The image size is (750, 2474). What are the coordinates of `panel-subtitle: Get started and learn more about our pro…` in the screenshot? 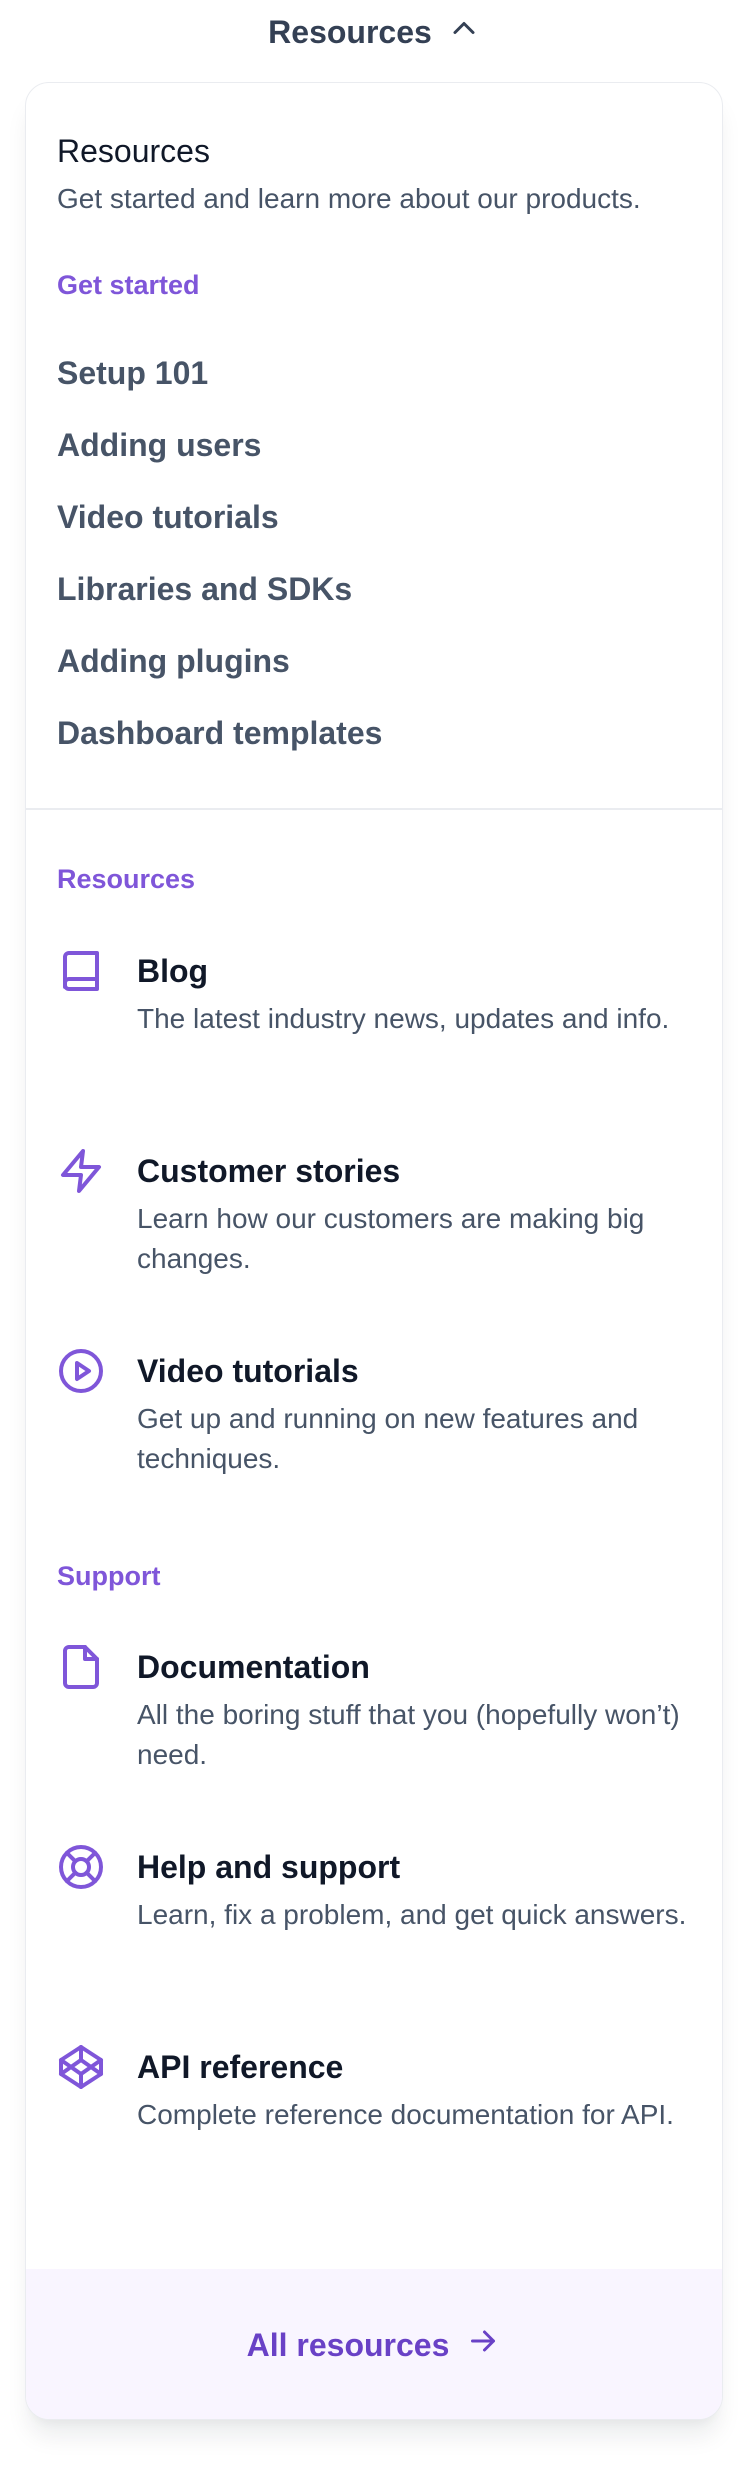 It's located at (349, 198).